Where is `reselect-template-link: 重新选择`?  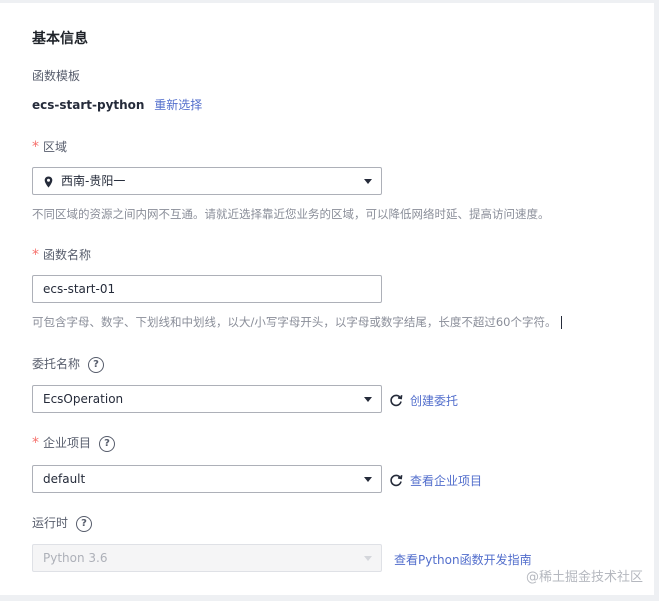
reselect-template-link: 重新选择 is located at coordinates (178, 105).